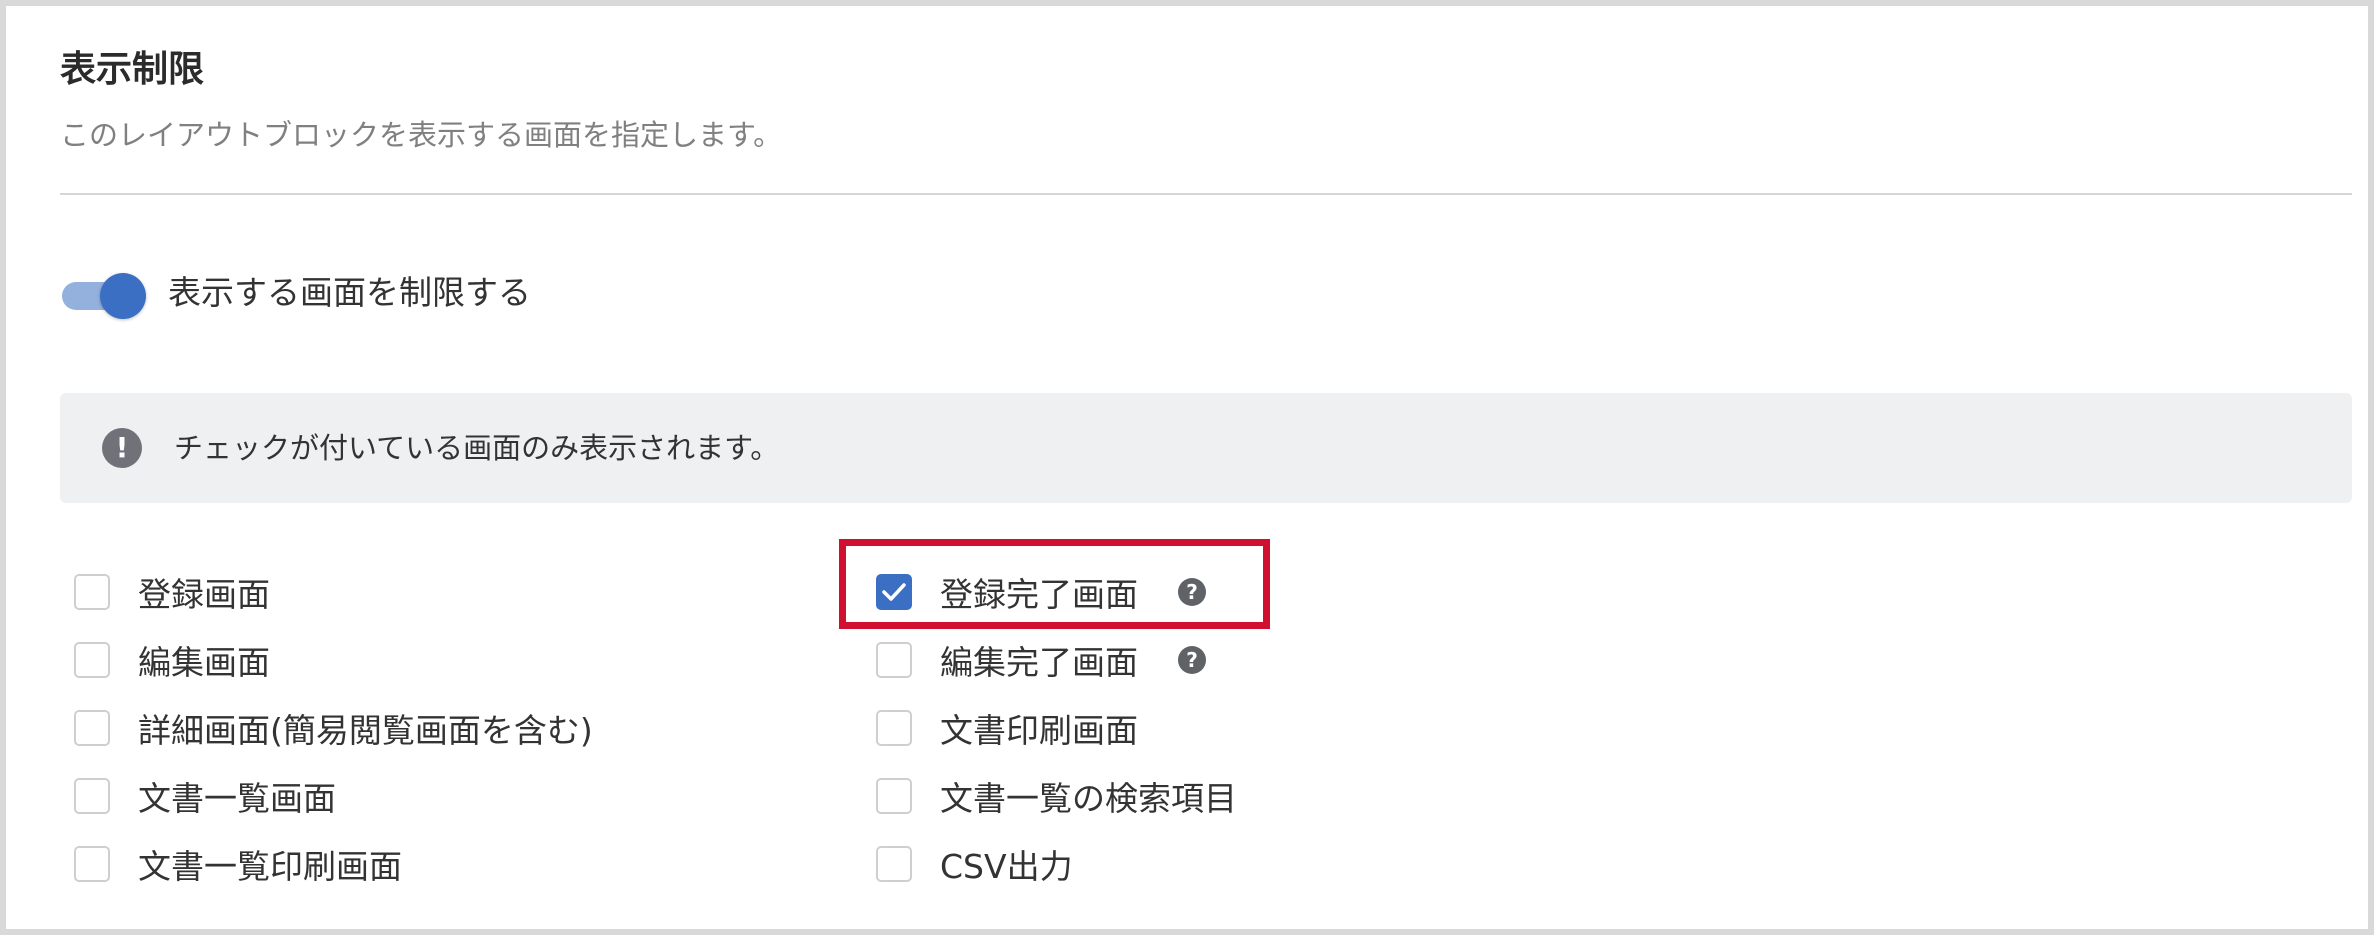  I want to click on checkbox-label: 編集完了画面, so click(1039, 662).